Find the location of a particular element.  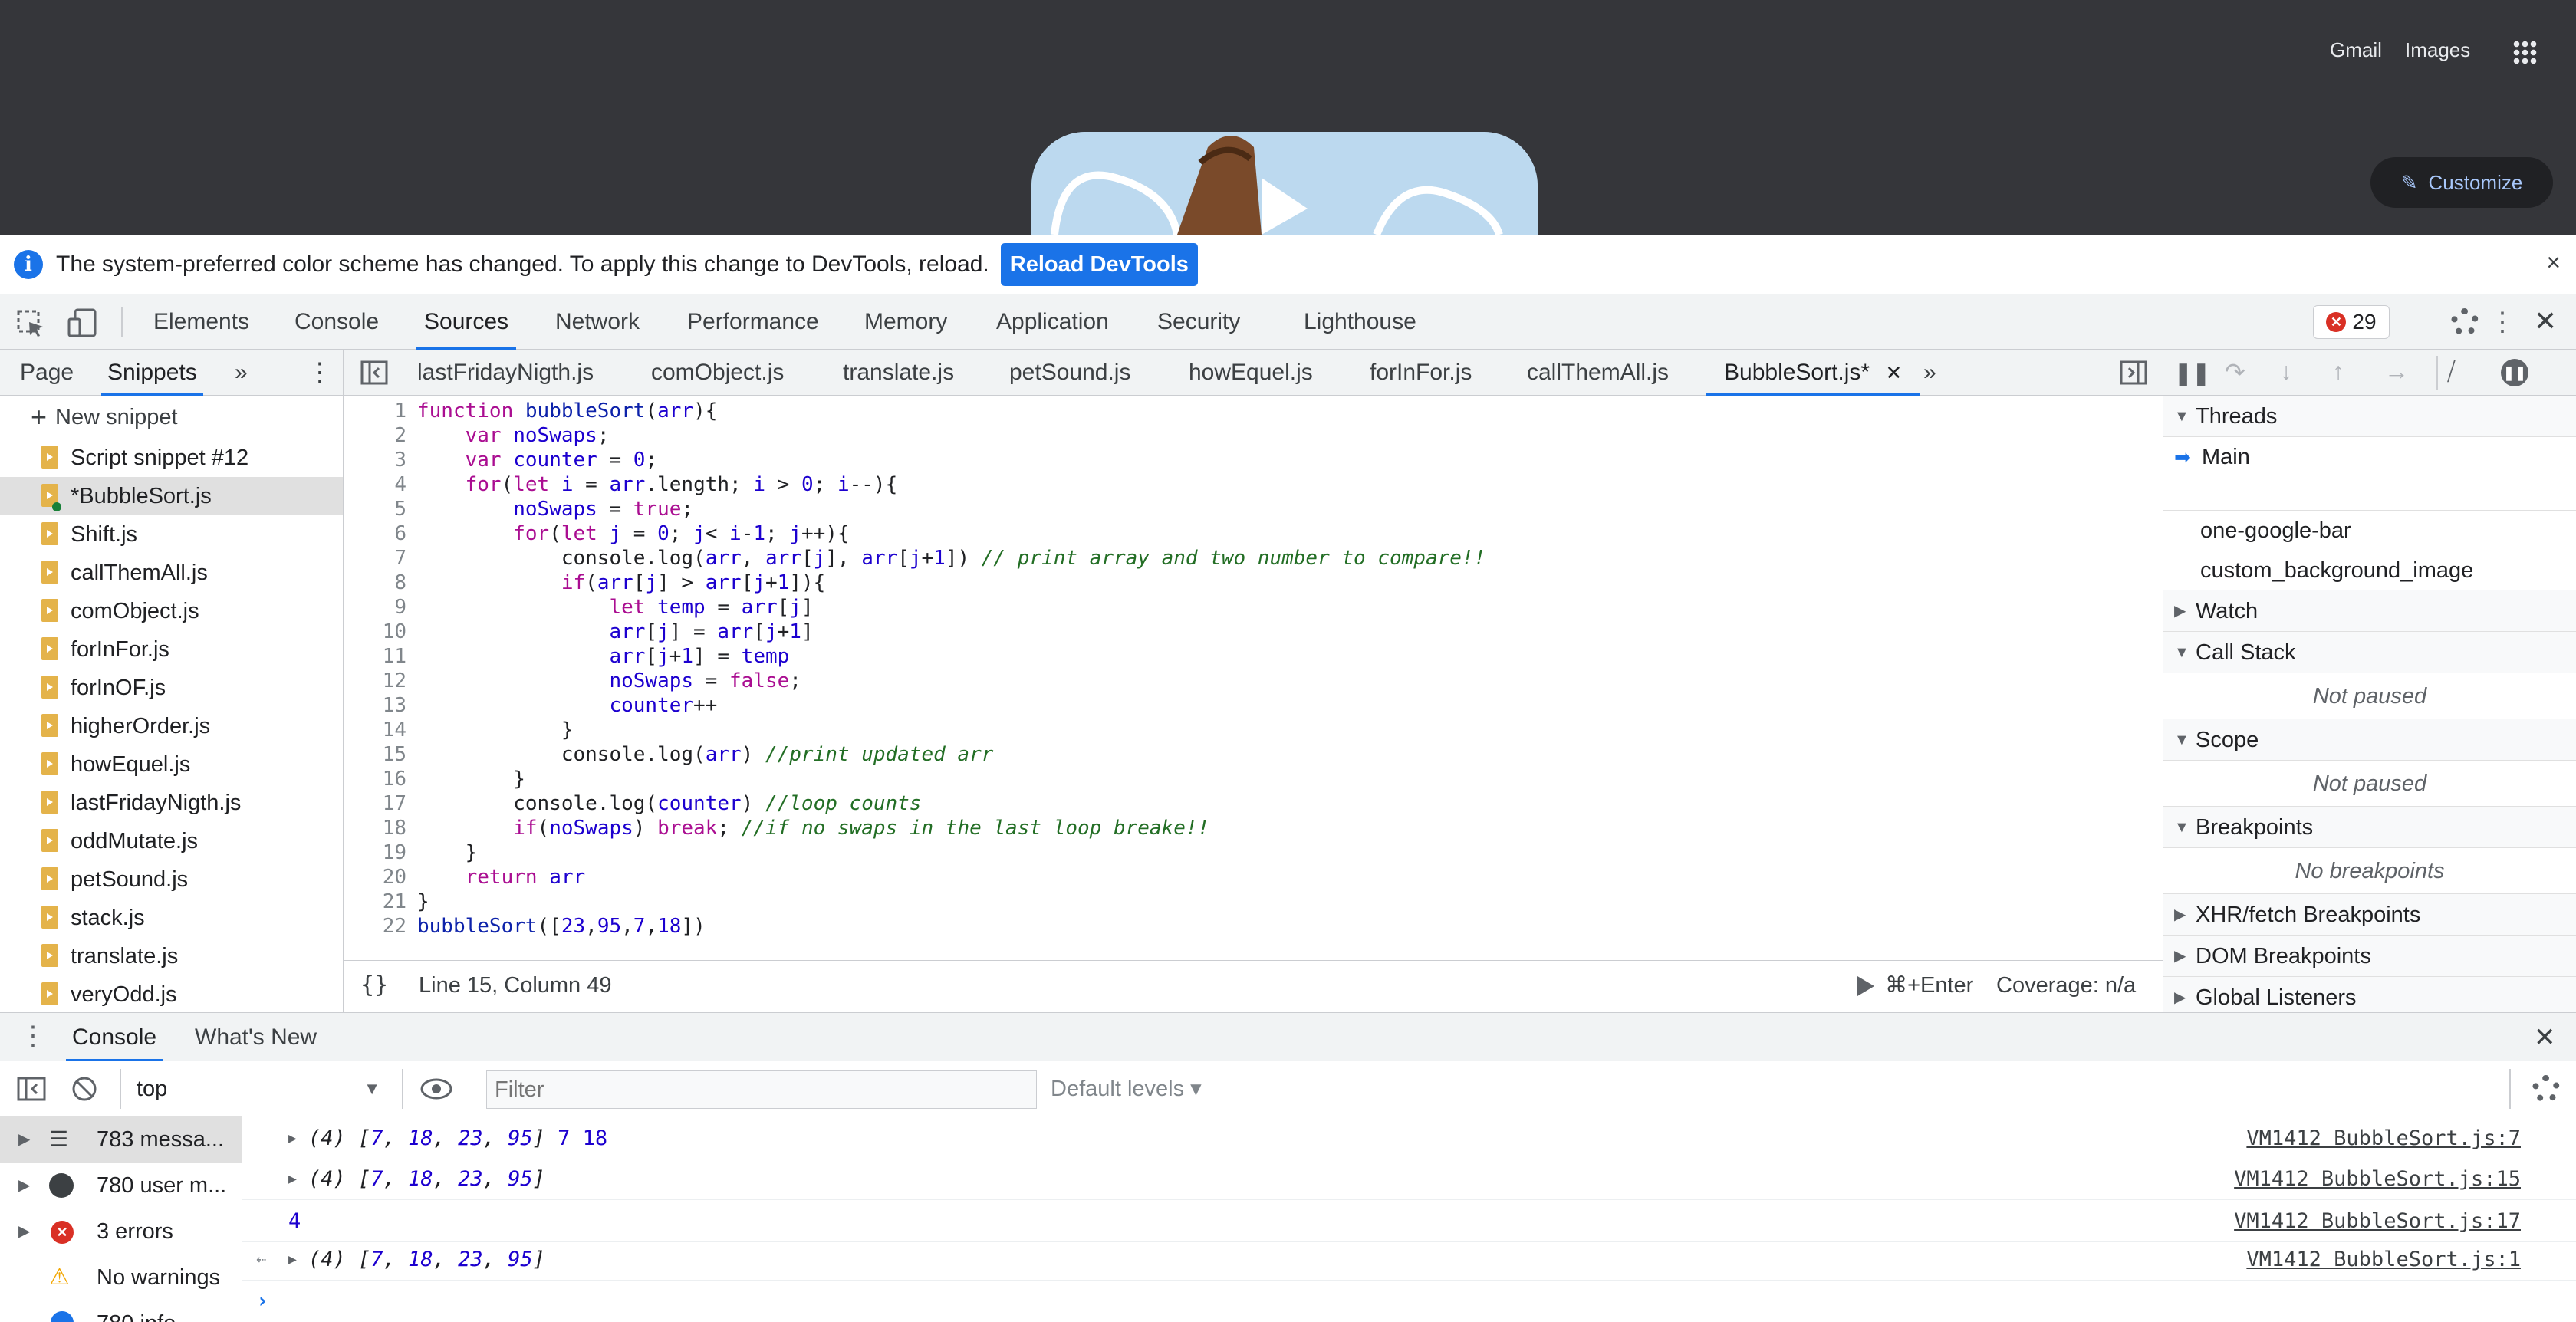

step-icon: → is located at coordinates (2396, 371).